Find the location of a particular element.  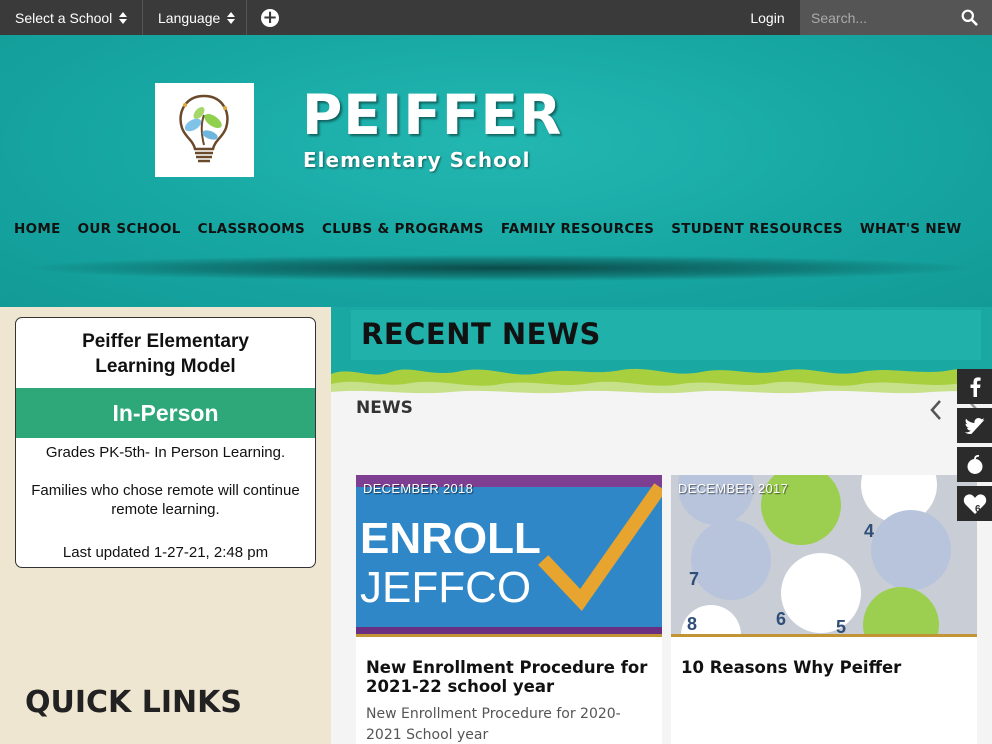

nav-family-resources: FAMILY RESOURCES is located at coordinates (577, 229).